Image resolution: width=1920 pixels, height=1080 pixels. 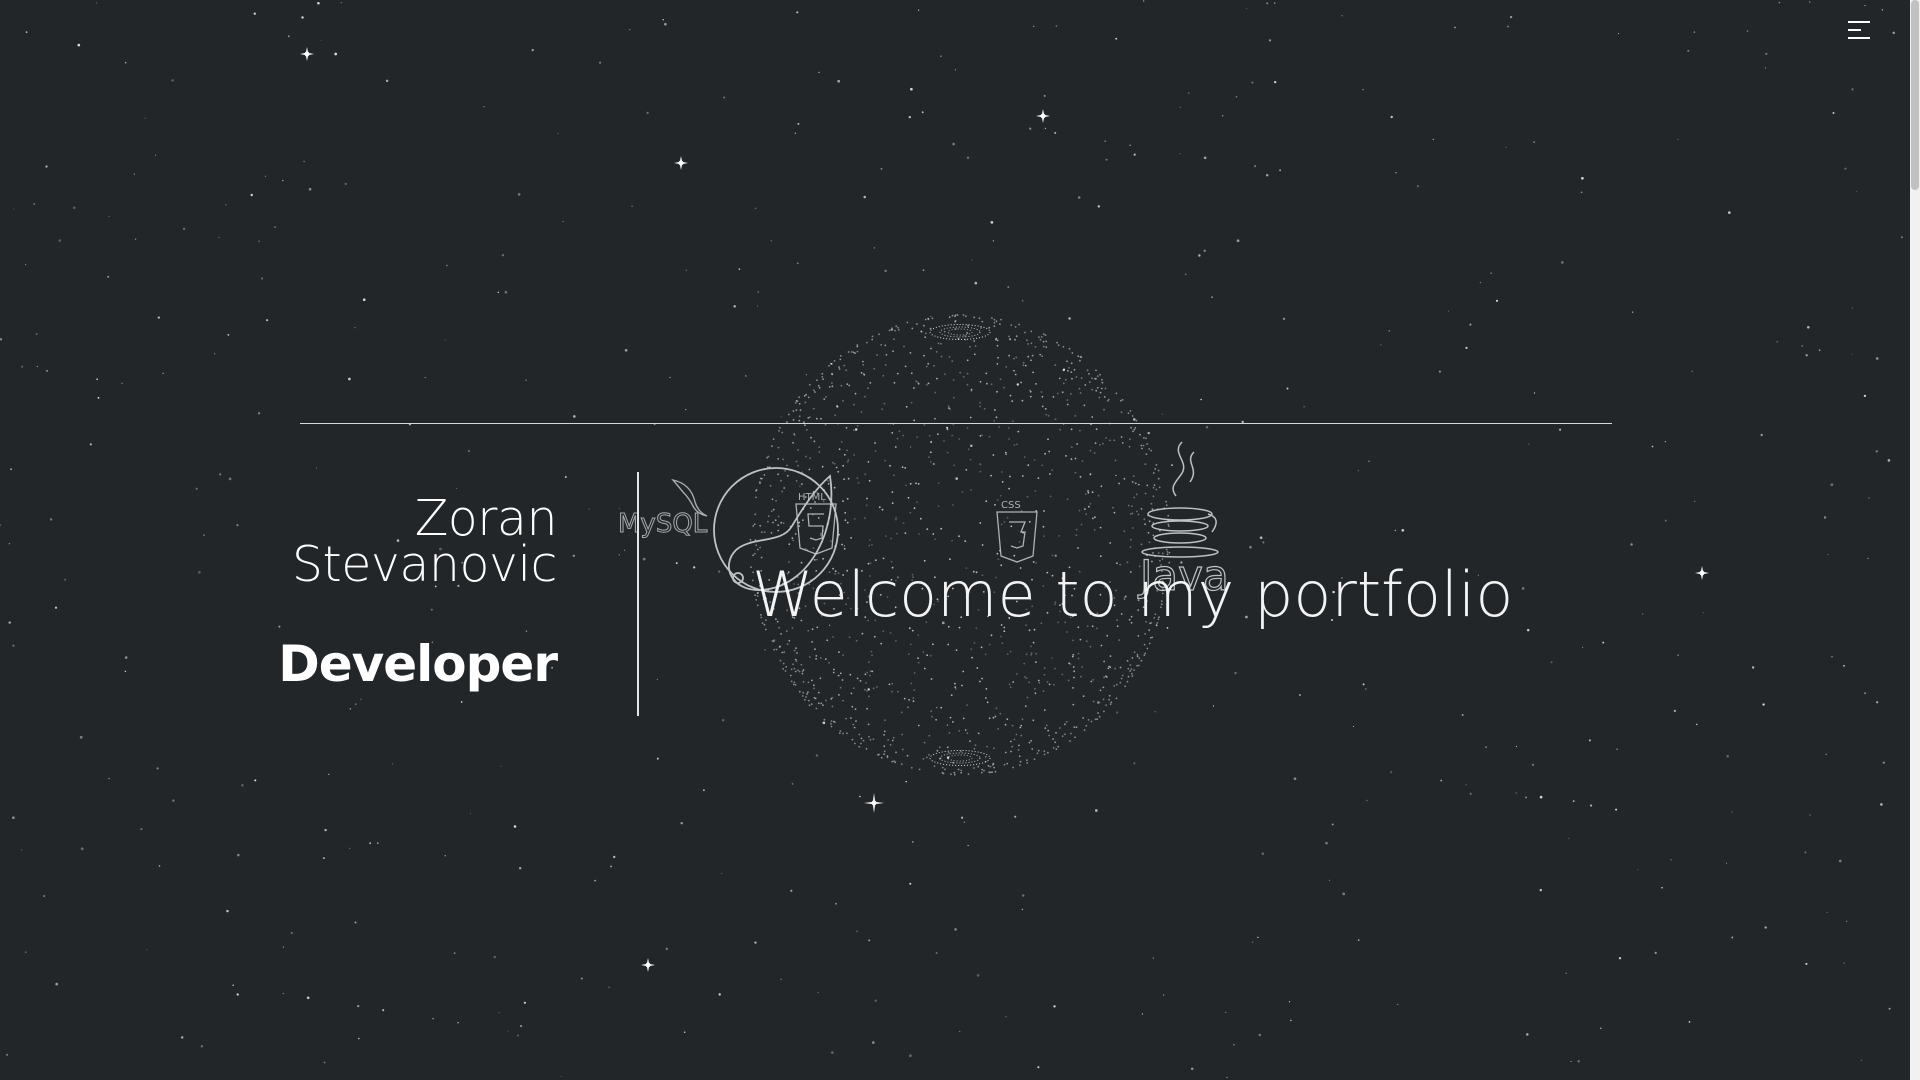 What do you see at coordinates (956, 423) in the screenshot?
I see `top-divider` at bounding box center [956, 423].